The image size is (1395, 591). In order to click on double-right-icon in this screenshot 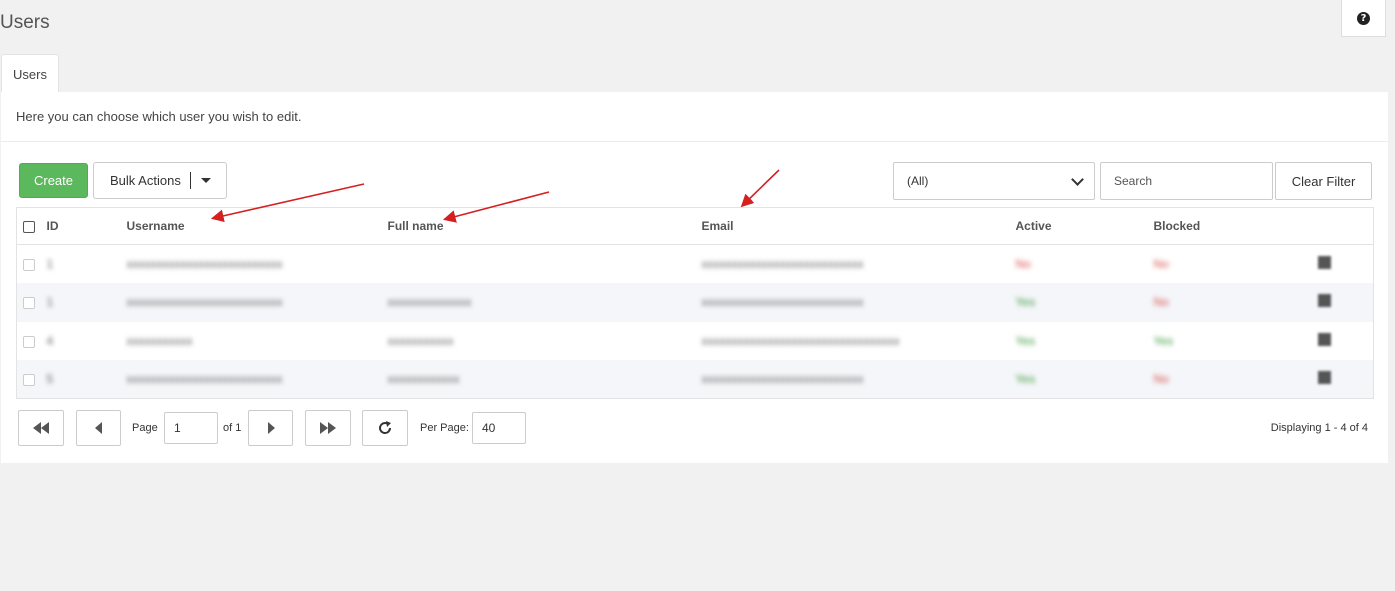, I will do `click(328, 428)`.